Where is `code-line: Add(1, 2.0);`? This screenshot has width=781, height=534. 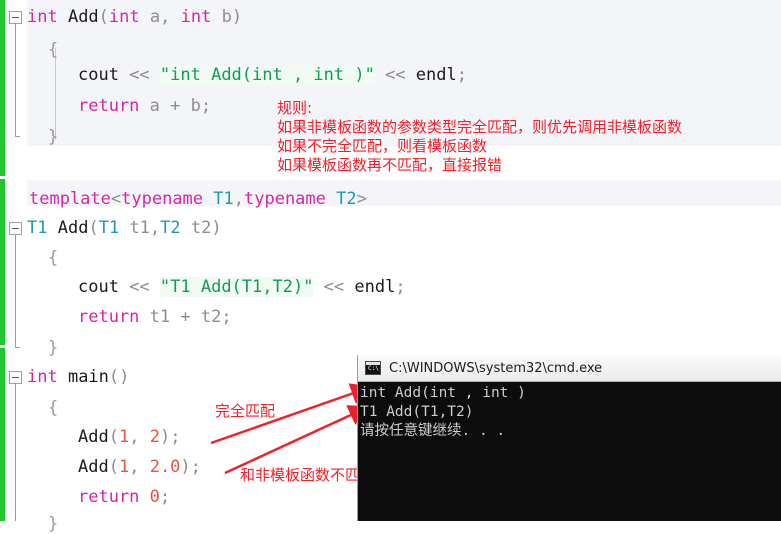
code-line: Add(1, 2.0); is located at coordinates (139, 467).